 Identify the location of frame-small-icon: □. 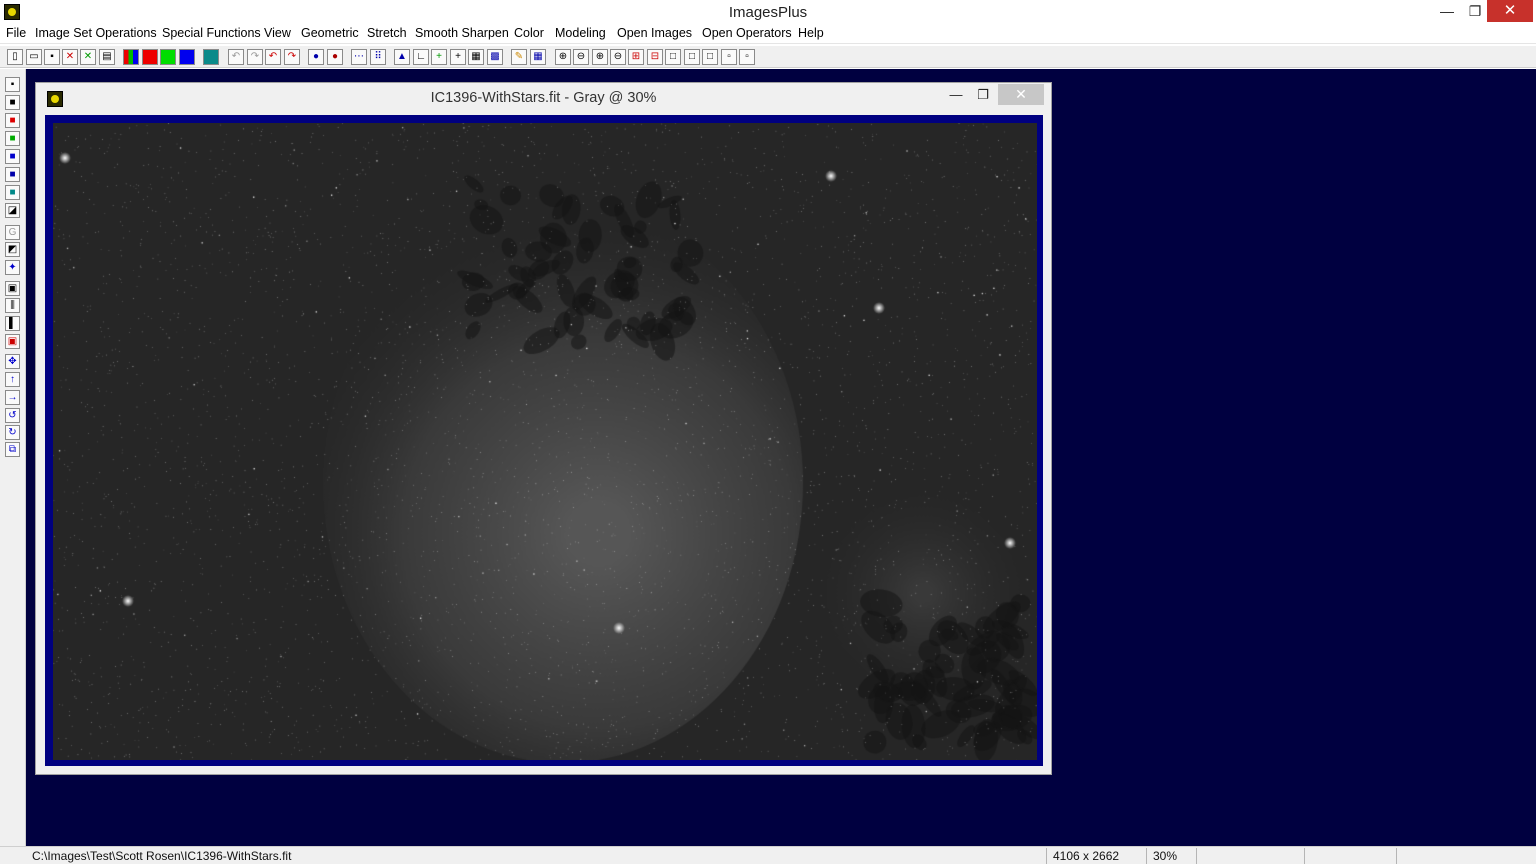
(710, 57).